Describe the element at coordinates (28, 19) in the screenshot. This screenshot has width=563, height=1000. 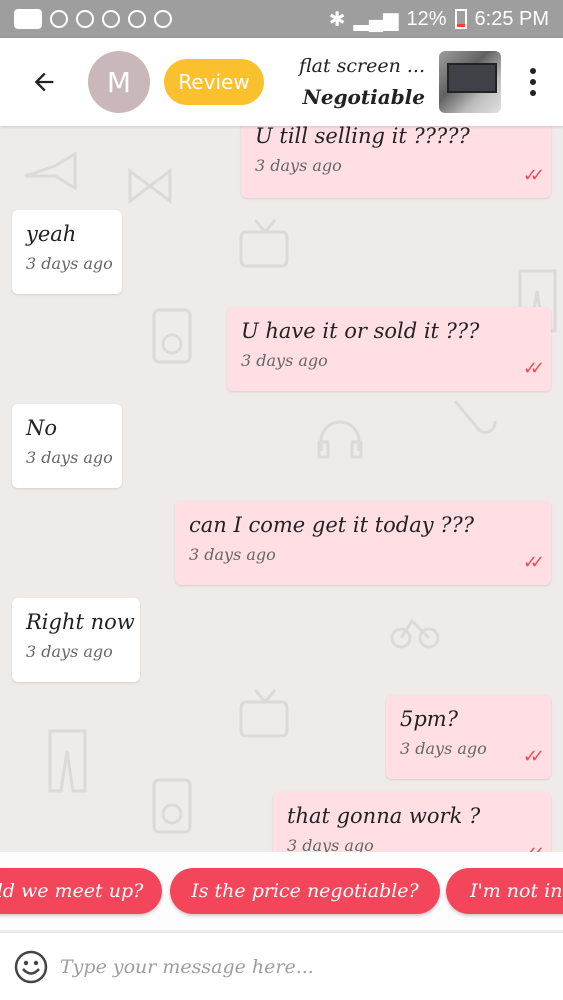
I see `messages-notification-icon` at that location.